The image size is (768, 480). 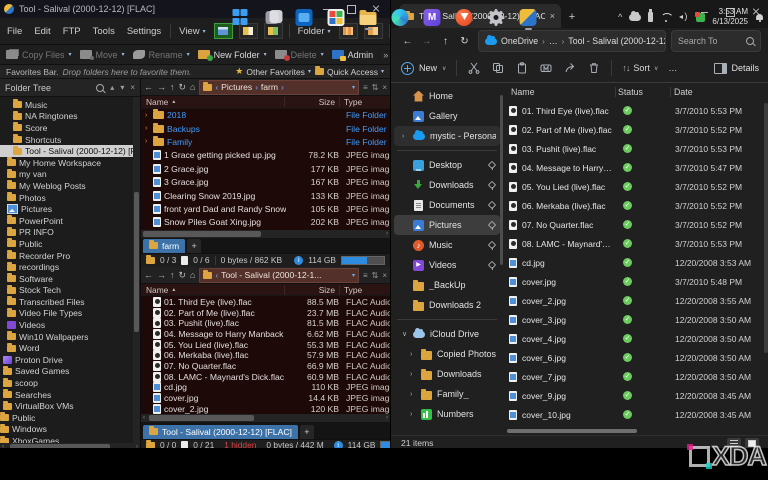 I want to click on file-row-cover-jpg: cover.jpg 14.4 KB JPEG image, so click(x=265, y=398).